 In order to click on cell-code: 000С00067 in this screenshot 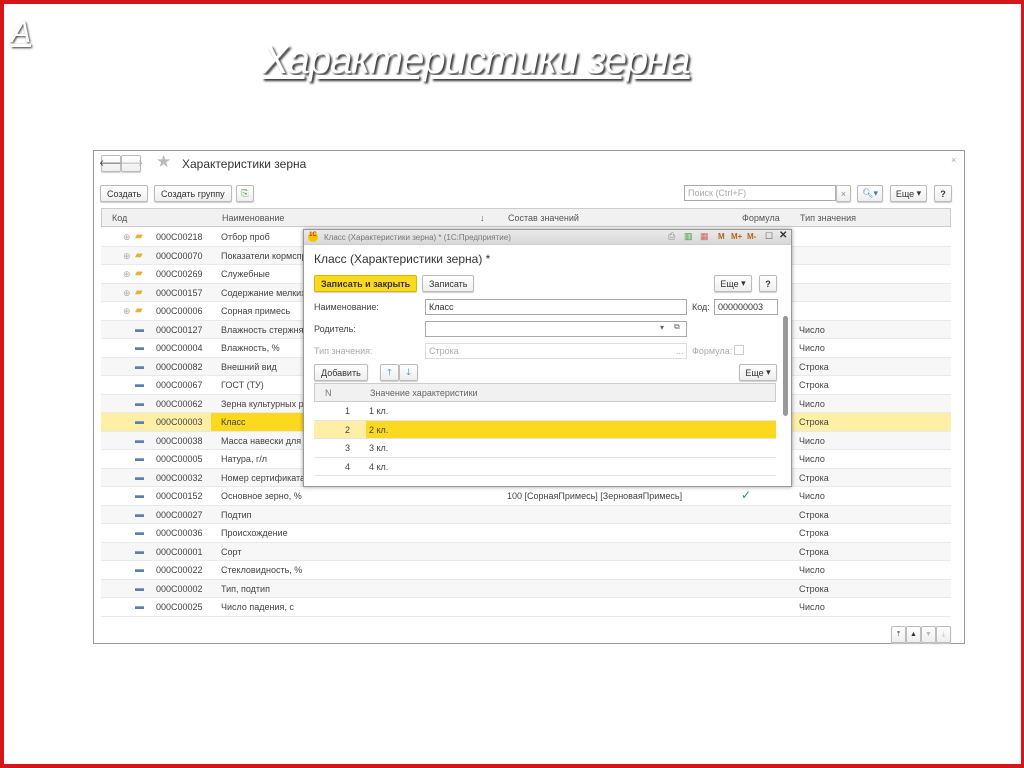, I will do `click(179, 385)`.